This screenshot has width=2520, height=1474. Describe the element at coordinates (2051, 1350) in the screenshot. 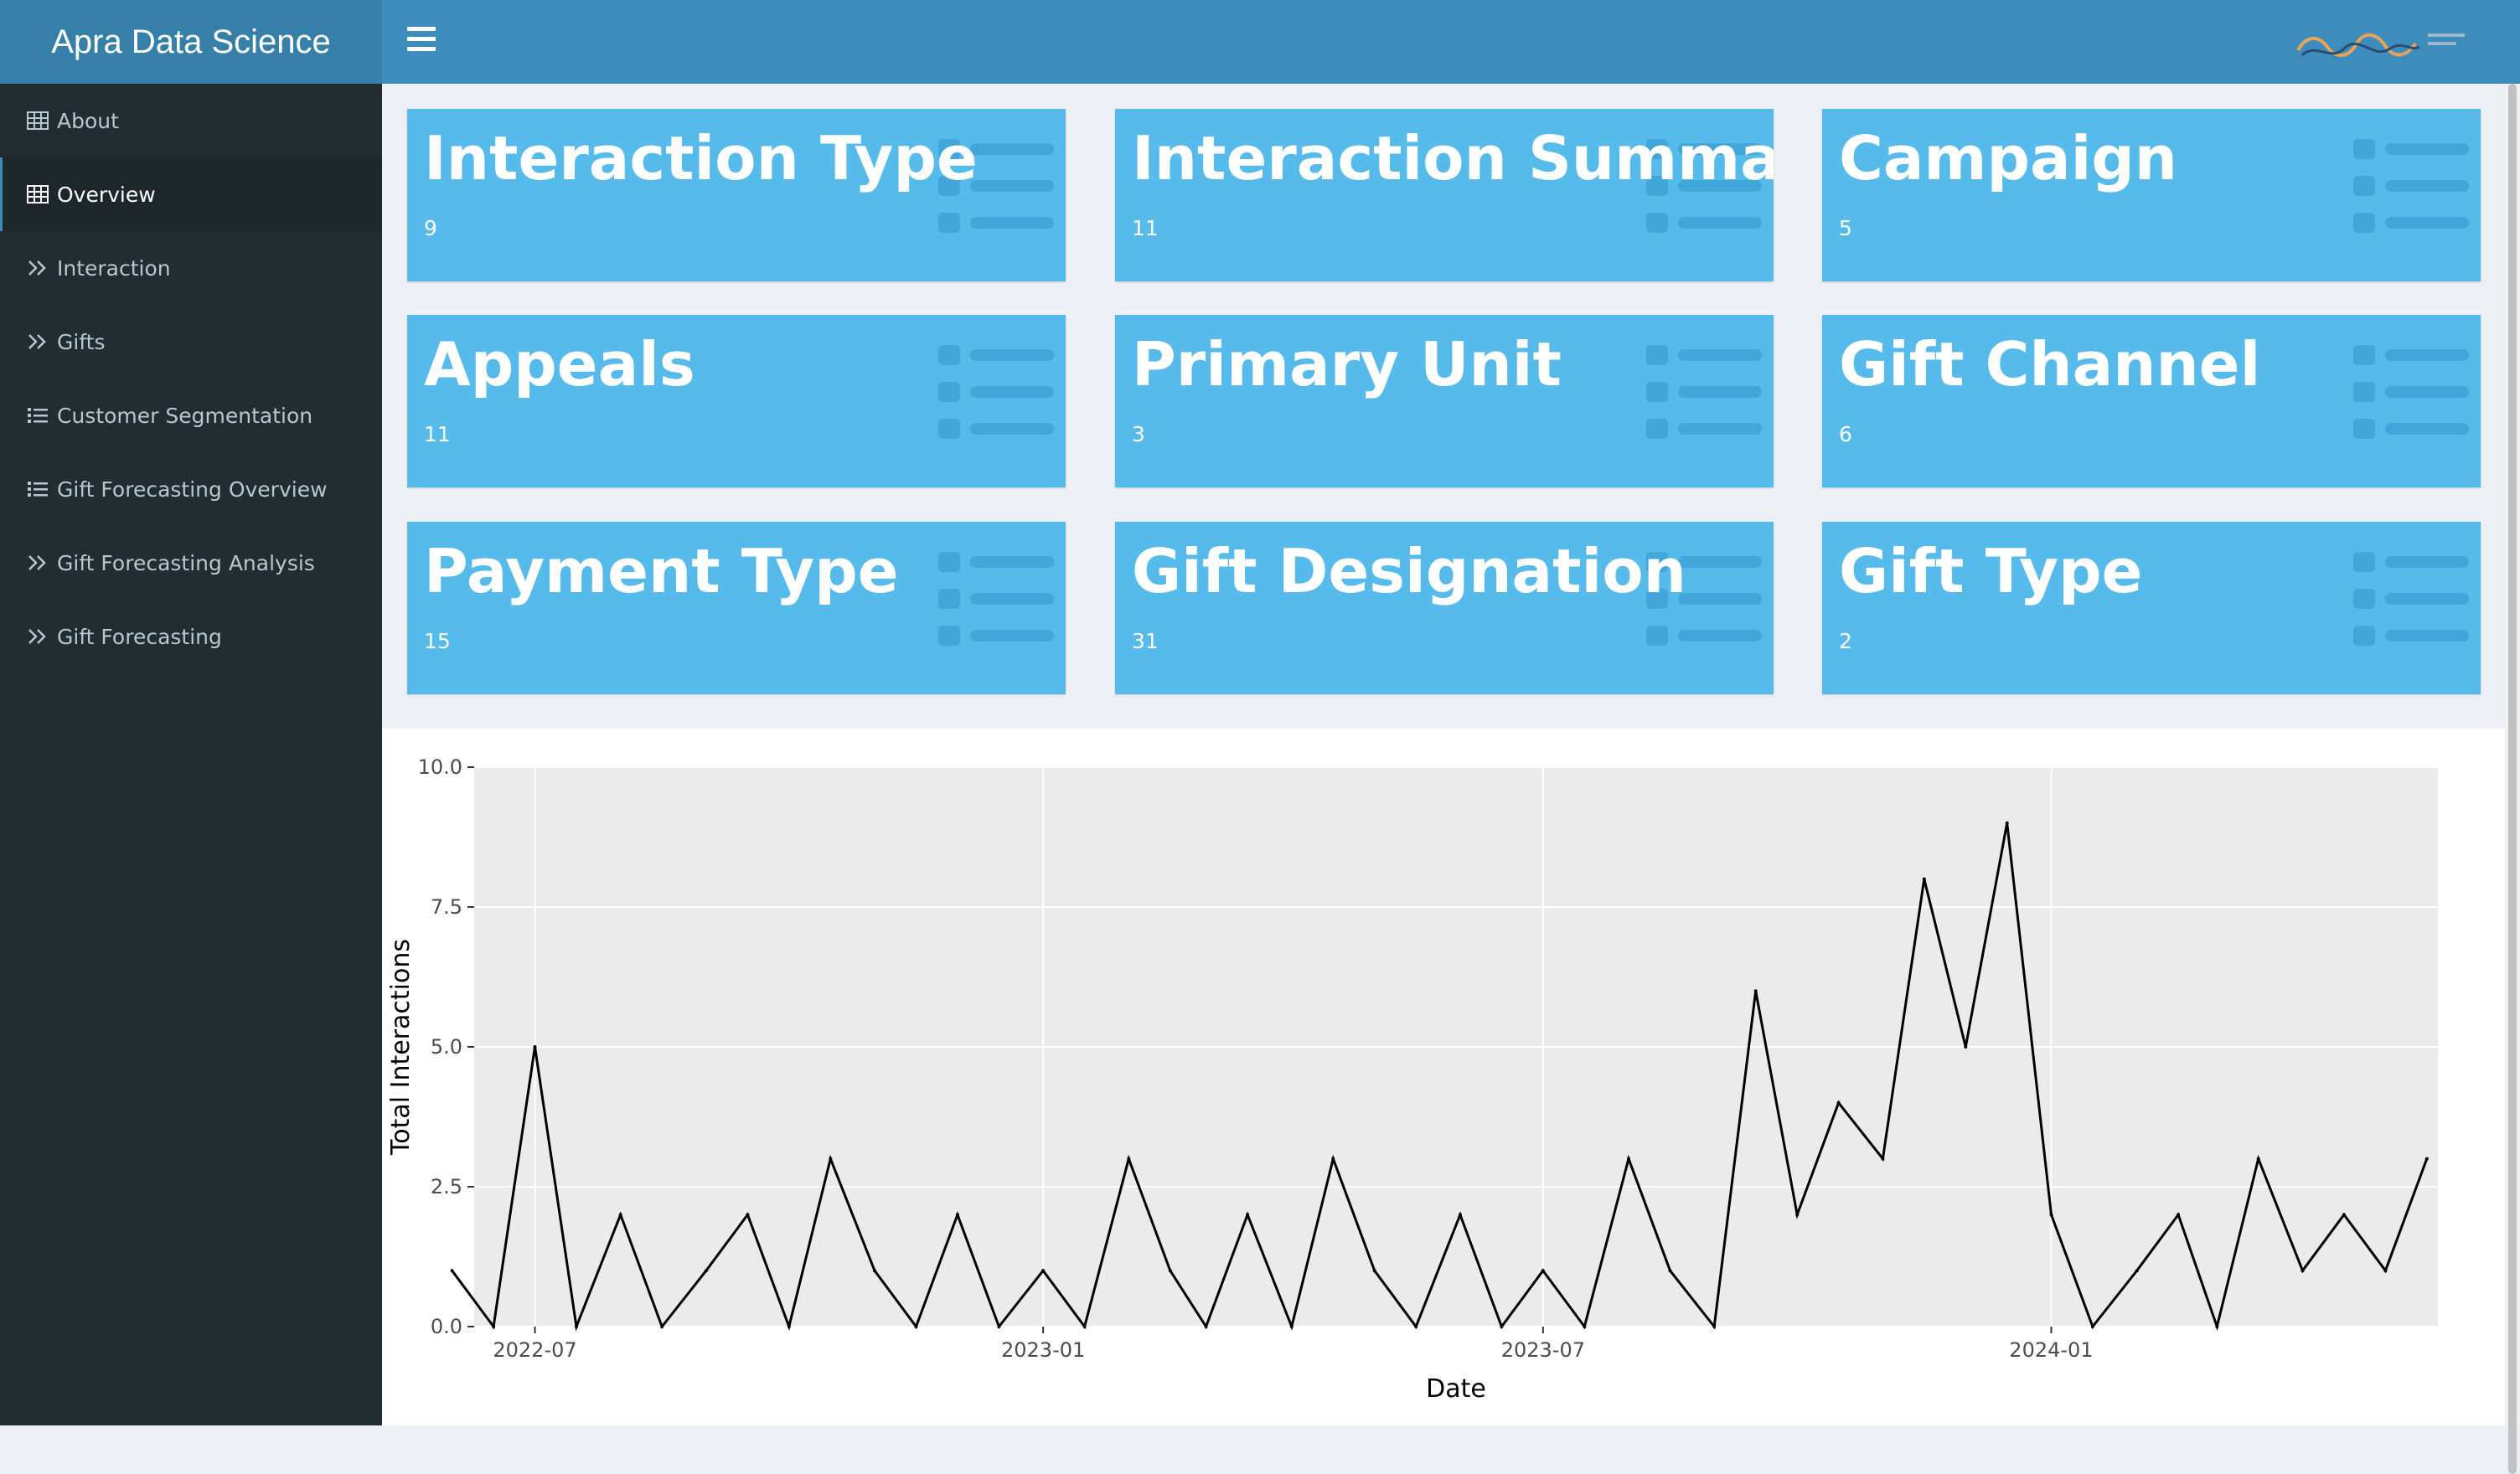

I see `x-tick-label: 2024-01` at that location.